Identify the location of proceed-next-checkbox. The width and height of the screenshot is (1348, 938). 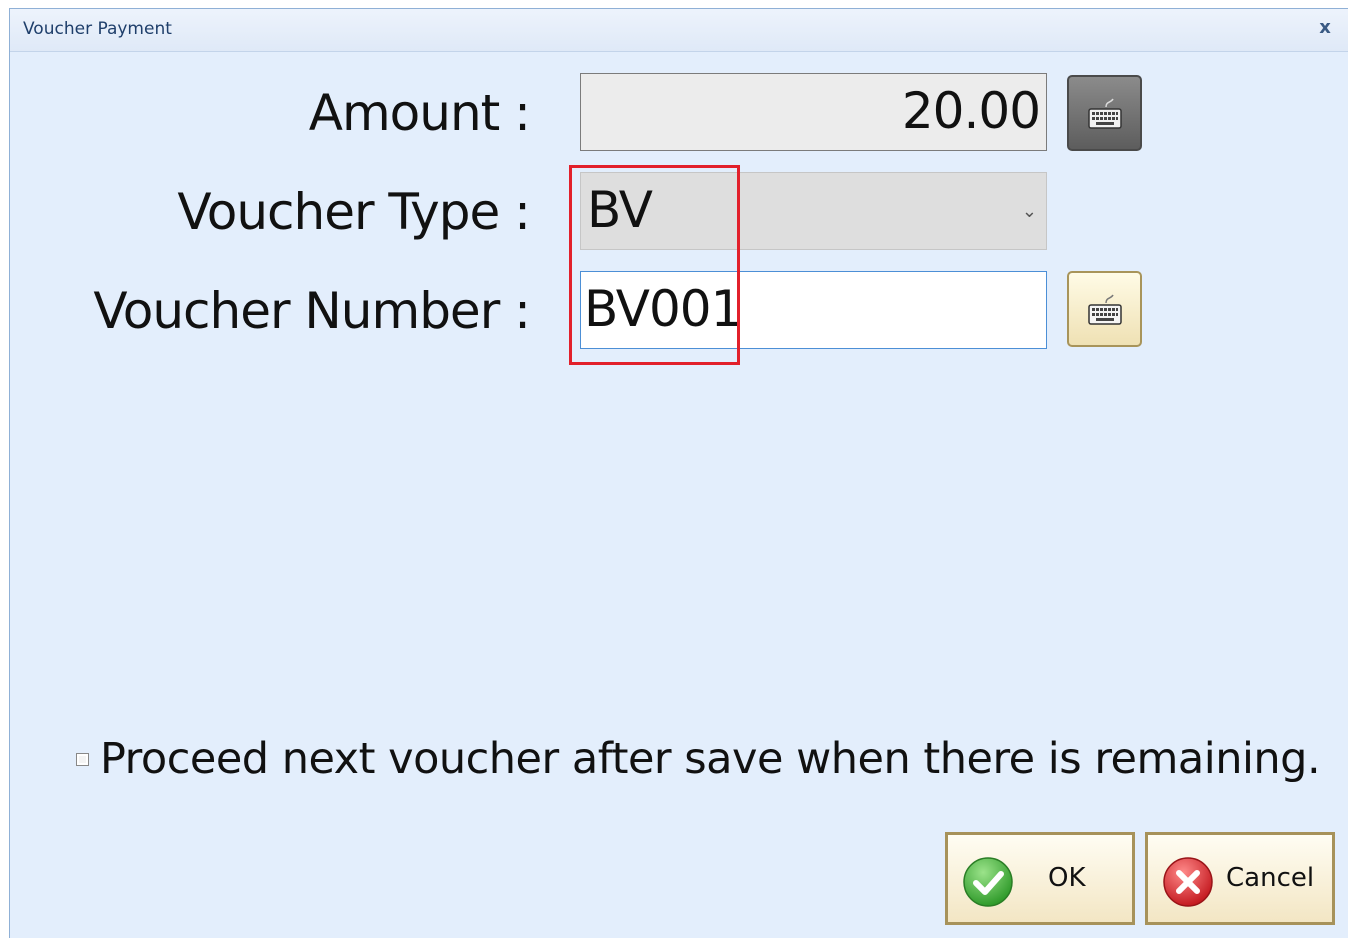
(82, 759).